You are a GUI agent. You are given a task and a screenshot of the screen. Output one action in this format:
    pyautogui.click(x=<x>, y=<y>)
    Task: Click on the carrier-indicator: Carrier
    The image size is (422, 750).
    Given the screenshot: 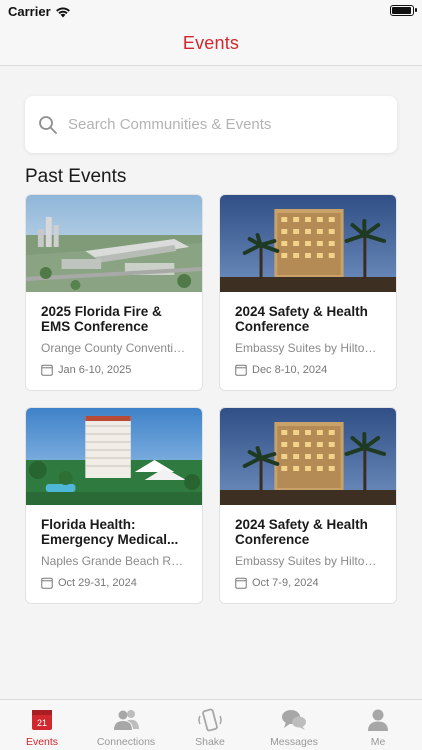 What is the action you would take?
    pyautogui.click(x=39, y=11)
    